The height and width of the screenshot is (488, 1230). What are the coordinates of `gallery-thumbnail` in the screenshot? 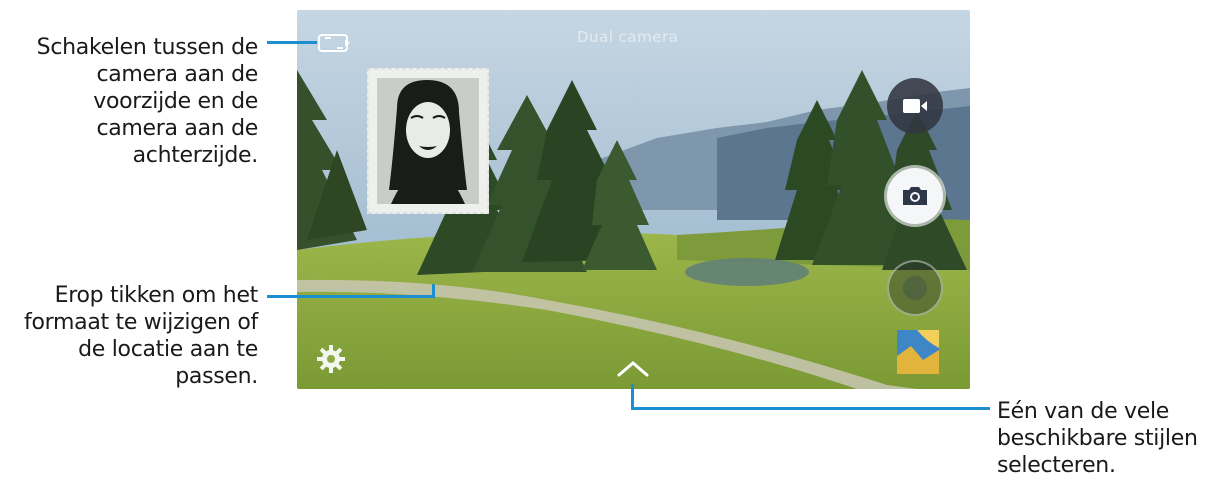 It's located at (918, 352).